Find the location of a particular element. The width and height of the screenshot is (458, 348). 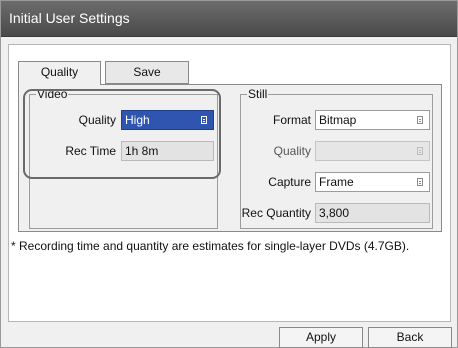

video-quality-label: Quality is located at coordinates (97, 120).